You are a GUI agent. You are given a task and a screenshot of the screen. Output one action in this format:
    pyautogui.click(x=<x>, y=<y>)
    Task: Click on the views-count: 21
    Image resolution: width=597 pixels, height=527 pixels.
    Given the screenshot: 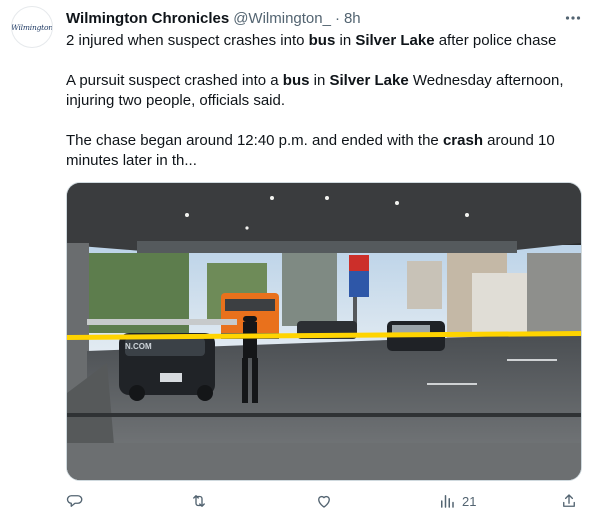 What is the action you would take?
    pyautogui.click(x=469, y=501)
    